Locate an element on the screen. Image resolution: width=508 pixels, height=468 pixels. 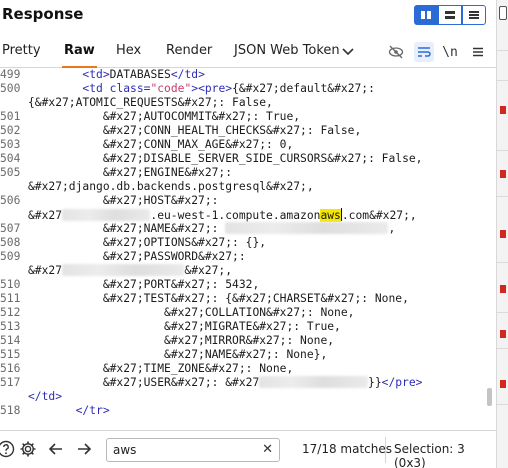
help-button is located at coordinates (8, 449).